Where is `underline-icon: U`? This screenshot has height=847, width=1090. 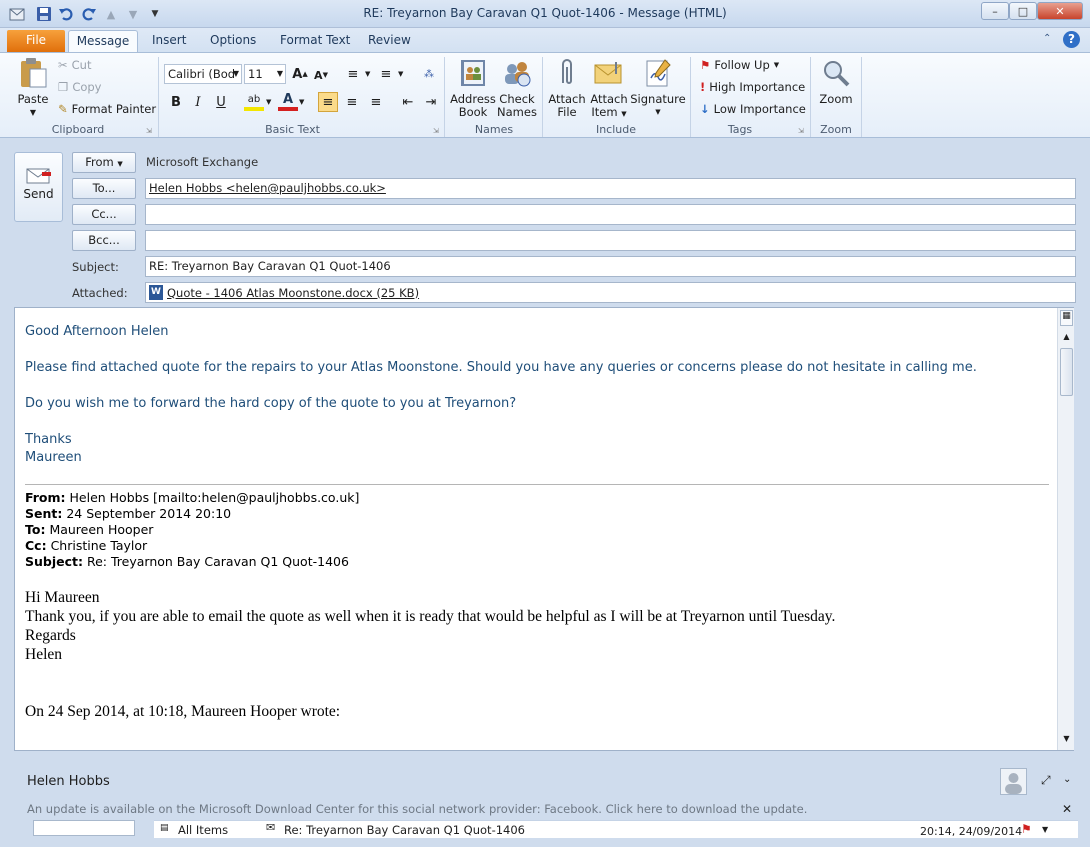
underline-icon: U is located at coordinates (221, 102).